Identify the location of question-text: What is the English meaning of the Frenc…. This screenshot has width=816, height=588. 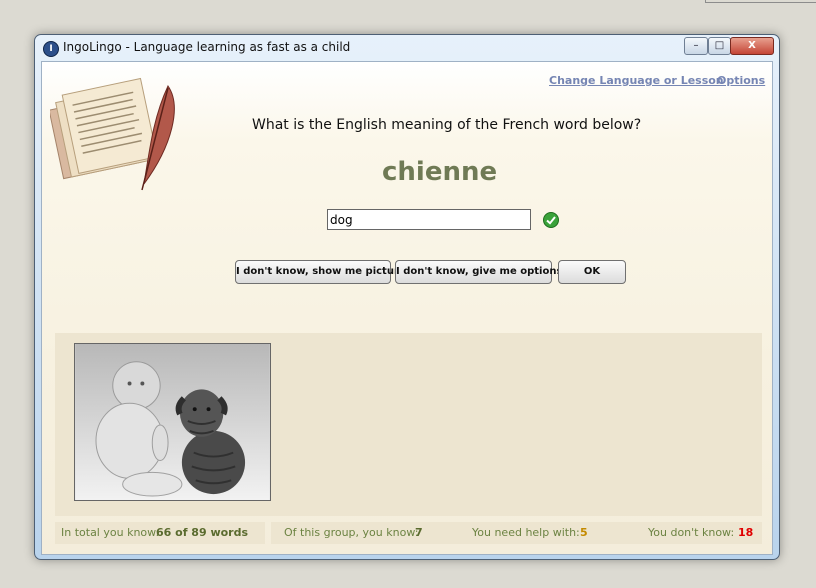
(447, 125).